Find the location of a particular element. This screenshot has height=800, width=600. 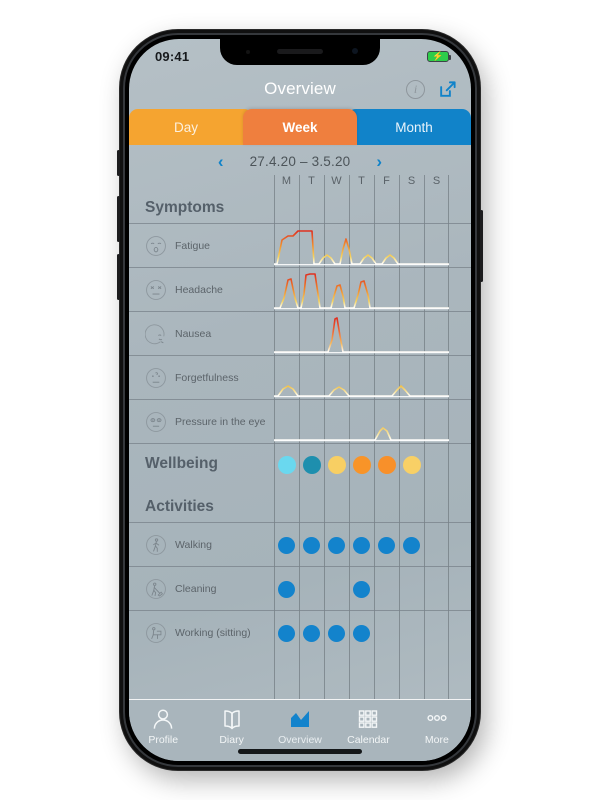

volume-up-button is located at coordinates (118, 219).